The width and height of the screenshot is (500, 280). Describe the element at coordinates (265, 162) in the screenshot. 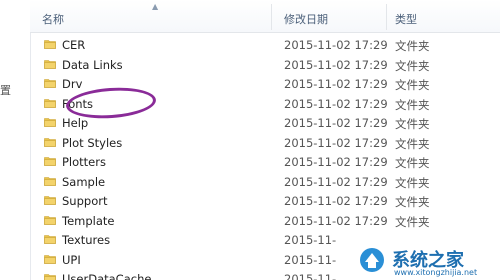

I see `file-row: Plotters 2015-11-02 17:29 文件夹` at that location.